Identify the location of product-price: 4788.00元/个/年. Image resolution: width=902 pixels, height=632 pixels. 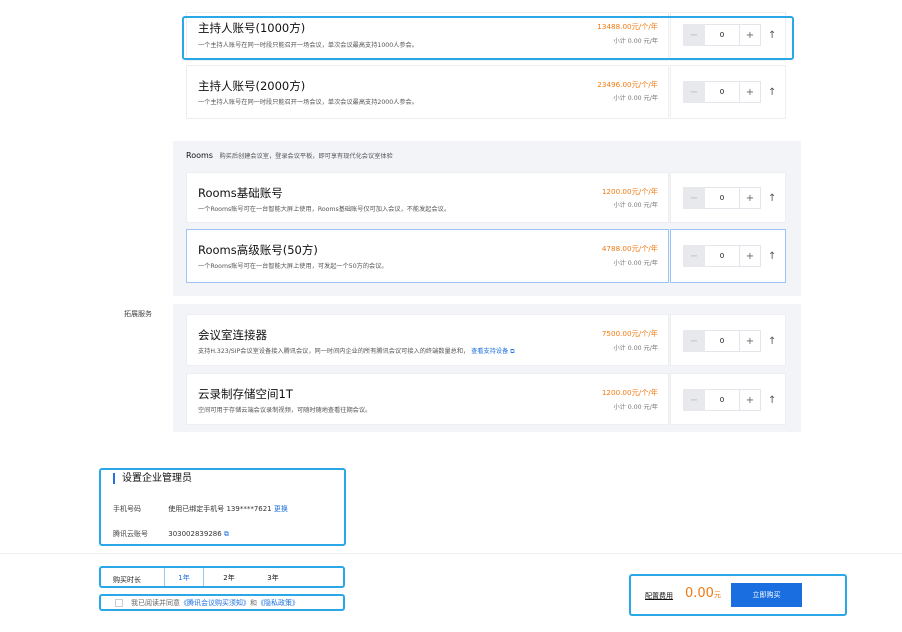
(629, 248).